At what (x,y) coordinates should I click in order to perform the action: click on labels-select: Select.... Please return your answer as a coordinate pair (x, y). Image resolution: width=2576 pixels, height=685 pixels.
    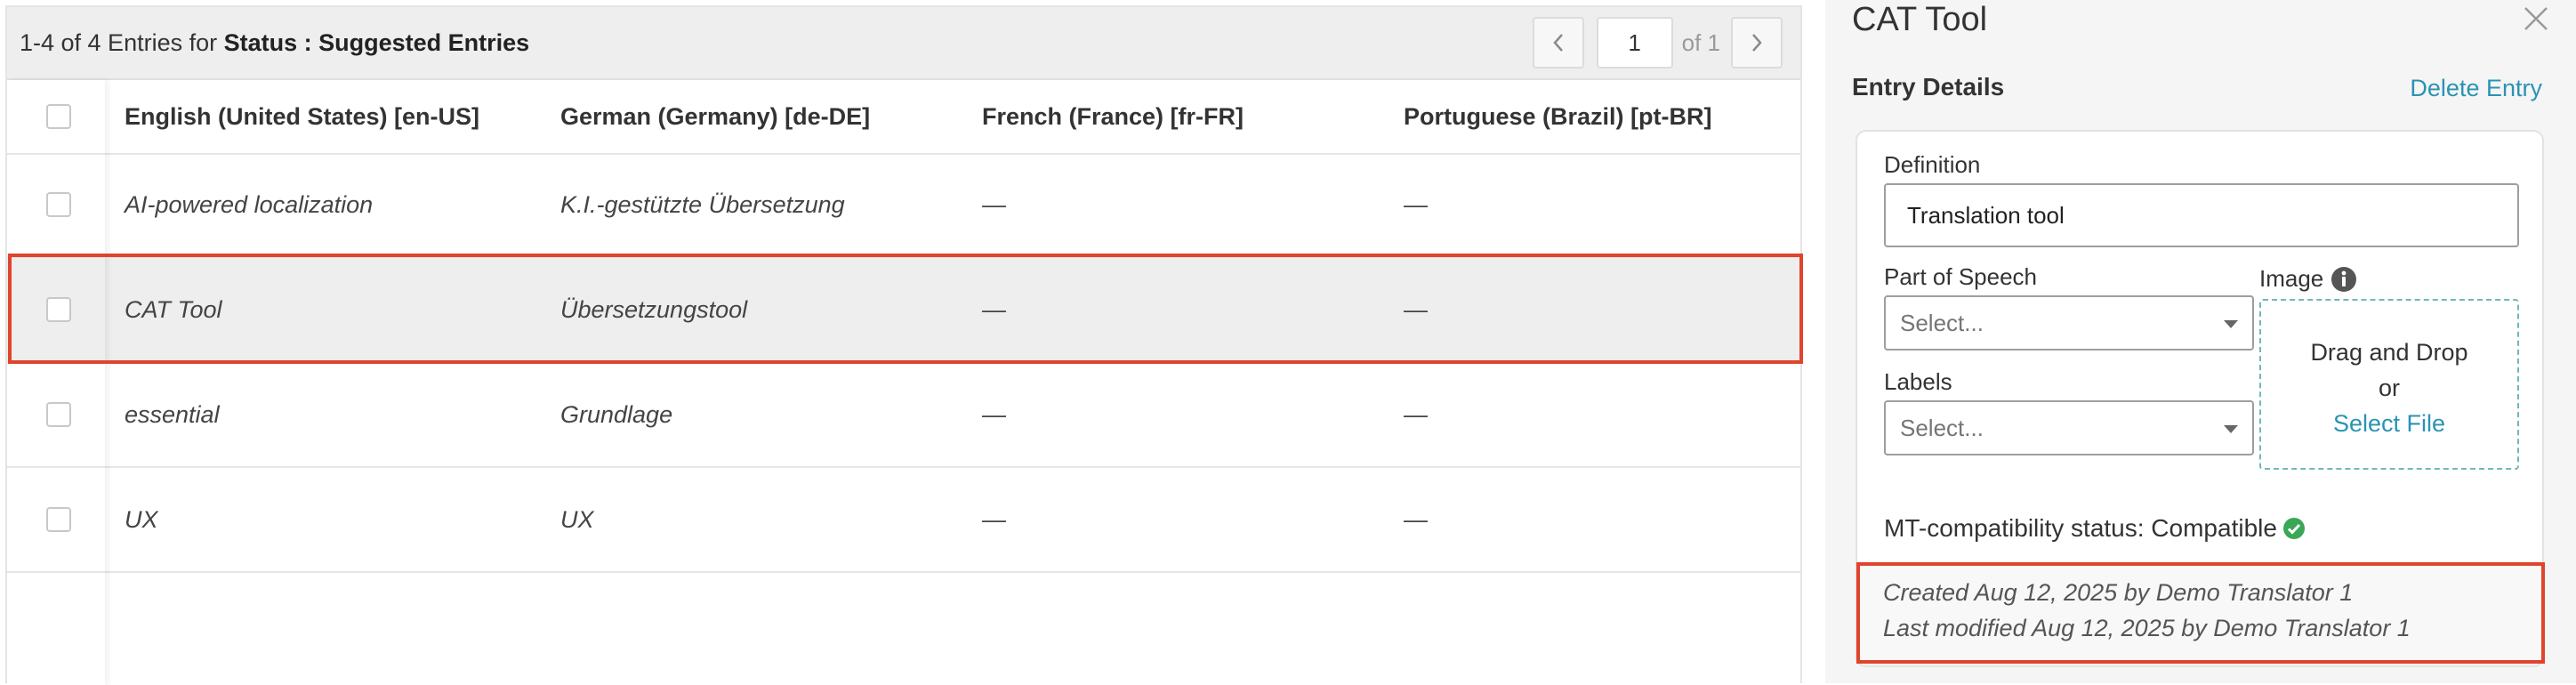
    Looking at the image, I should click on (2069, 427).